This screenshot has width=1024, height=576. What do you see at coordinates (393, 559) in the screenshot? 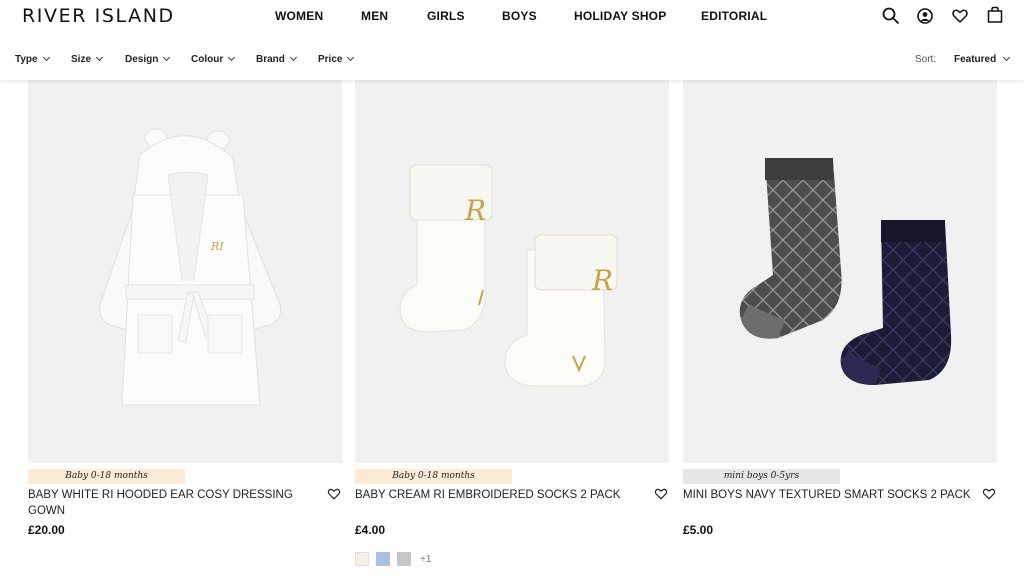
I see `colour-swatches: +1` at bounding box center [393, 559].